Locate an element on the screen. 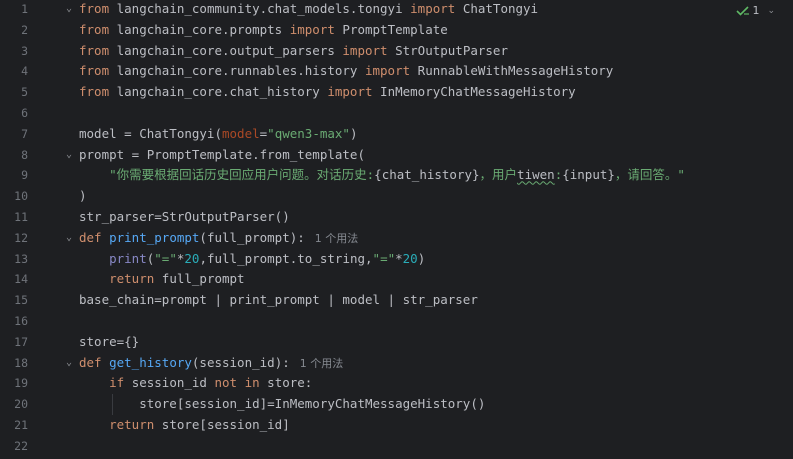 This screenshot has height=459, width=793. code-line: 17 store={} is located at coordinates (396, 342).